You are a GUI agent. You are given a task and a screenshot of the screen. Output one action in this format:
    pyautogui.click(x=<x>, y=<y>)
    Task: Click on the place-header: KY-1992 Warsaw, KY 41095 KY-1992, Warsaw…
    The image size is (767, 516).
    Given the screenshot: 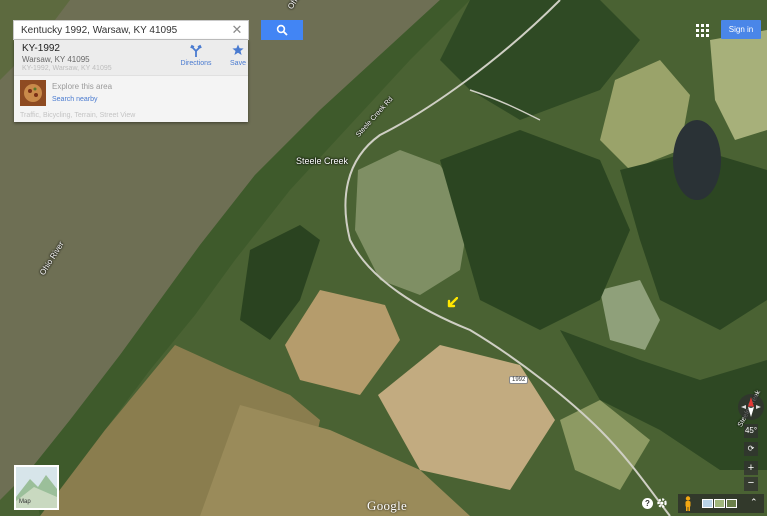 What is the action you would take?
    pyautogui.click(x=131, y=57)
    